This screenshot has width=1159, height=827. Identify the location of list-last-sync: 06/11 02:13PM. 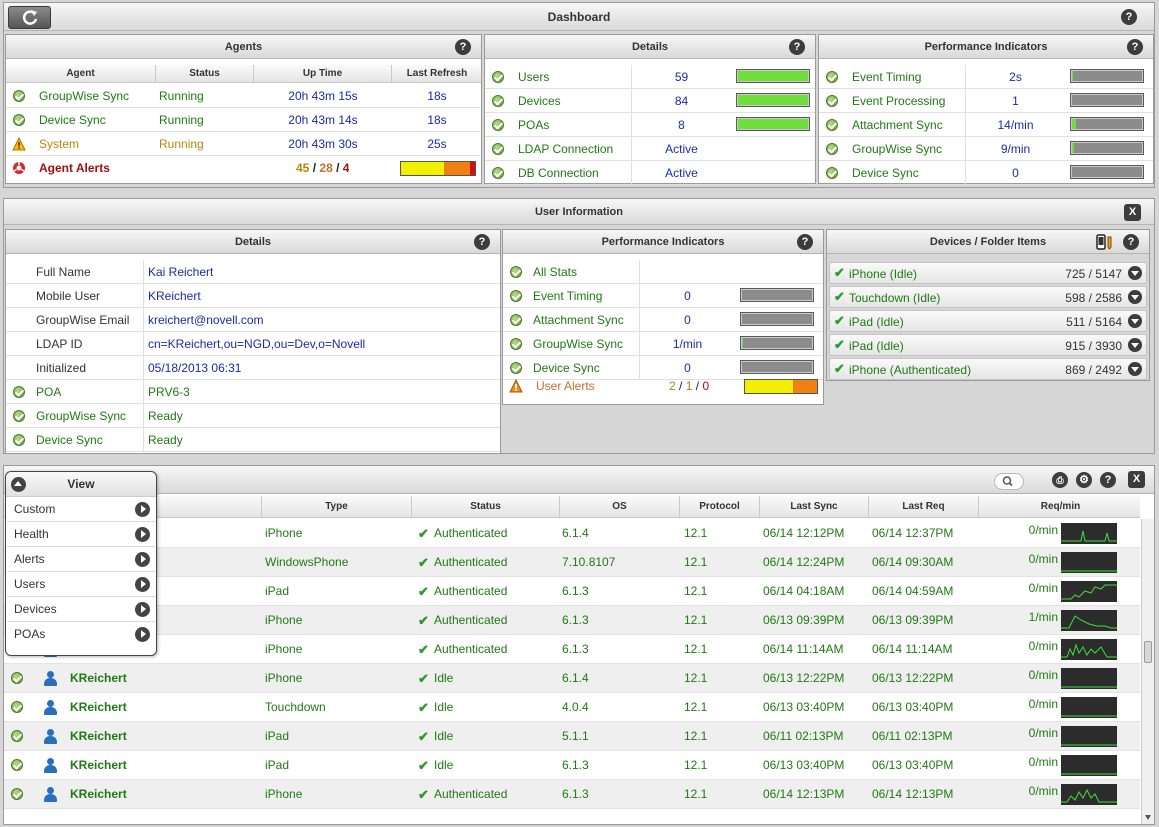
(803, 736).